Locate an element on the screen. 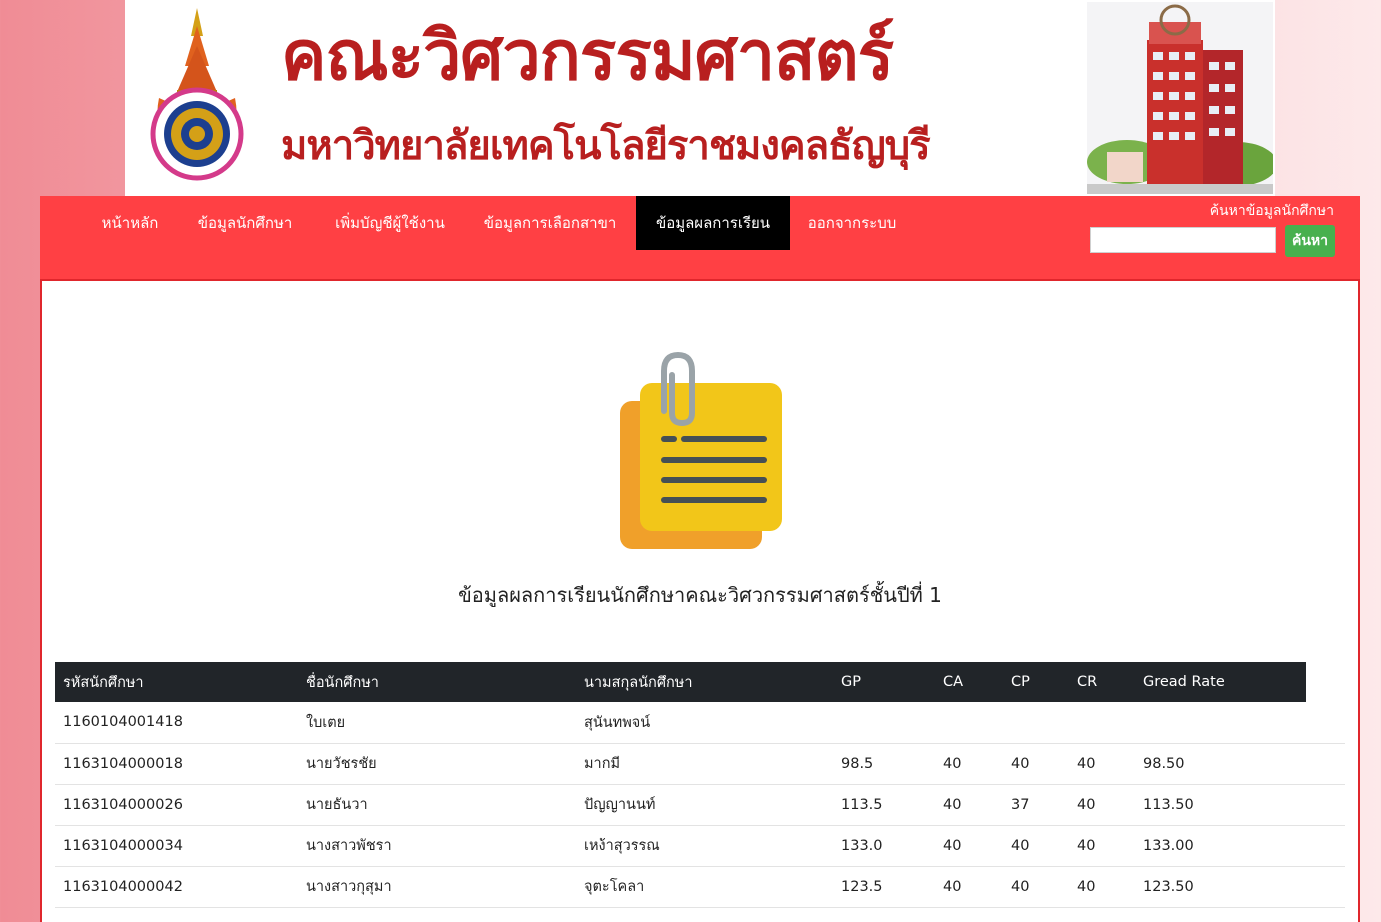 The height and width of the screenshot is (922, 1381). cell-grade-rate: 113.50 is located at coordinates (1220, 805).